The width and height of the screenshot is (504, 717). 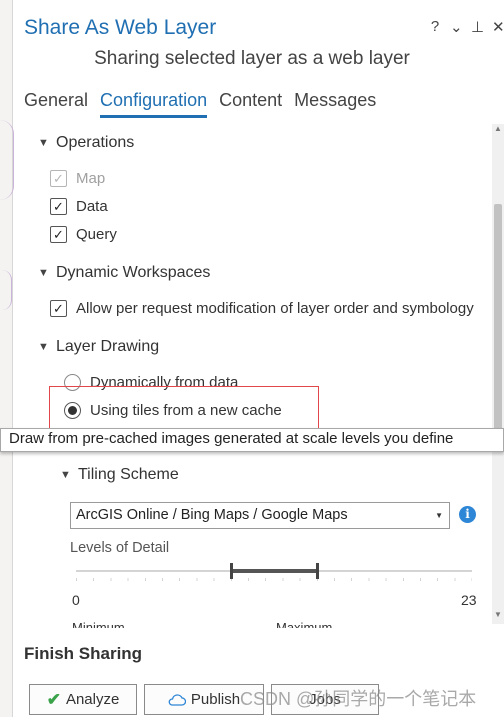 I want to click on operation-data-row: ✓ Data, so click(x=79, y=206).